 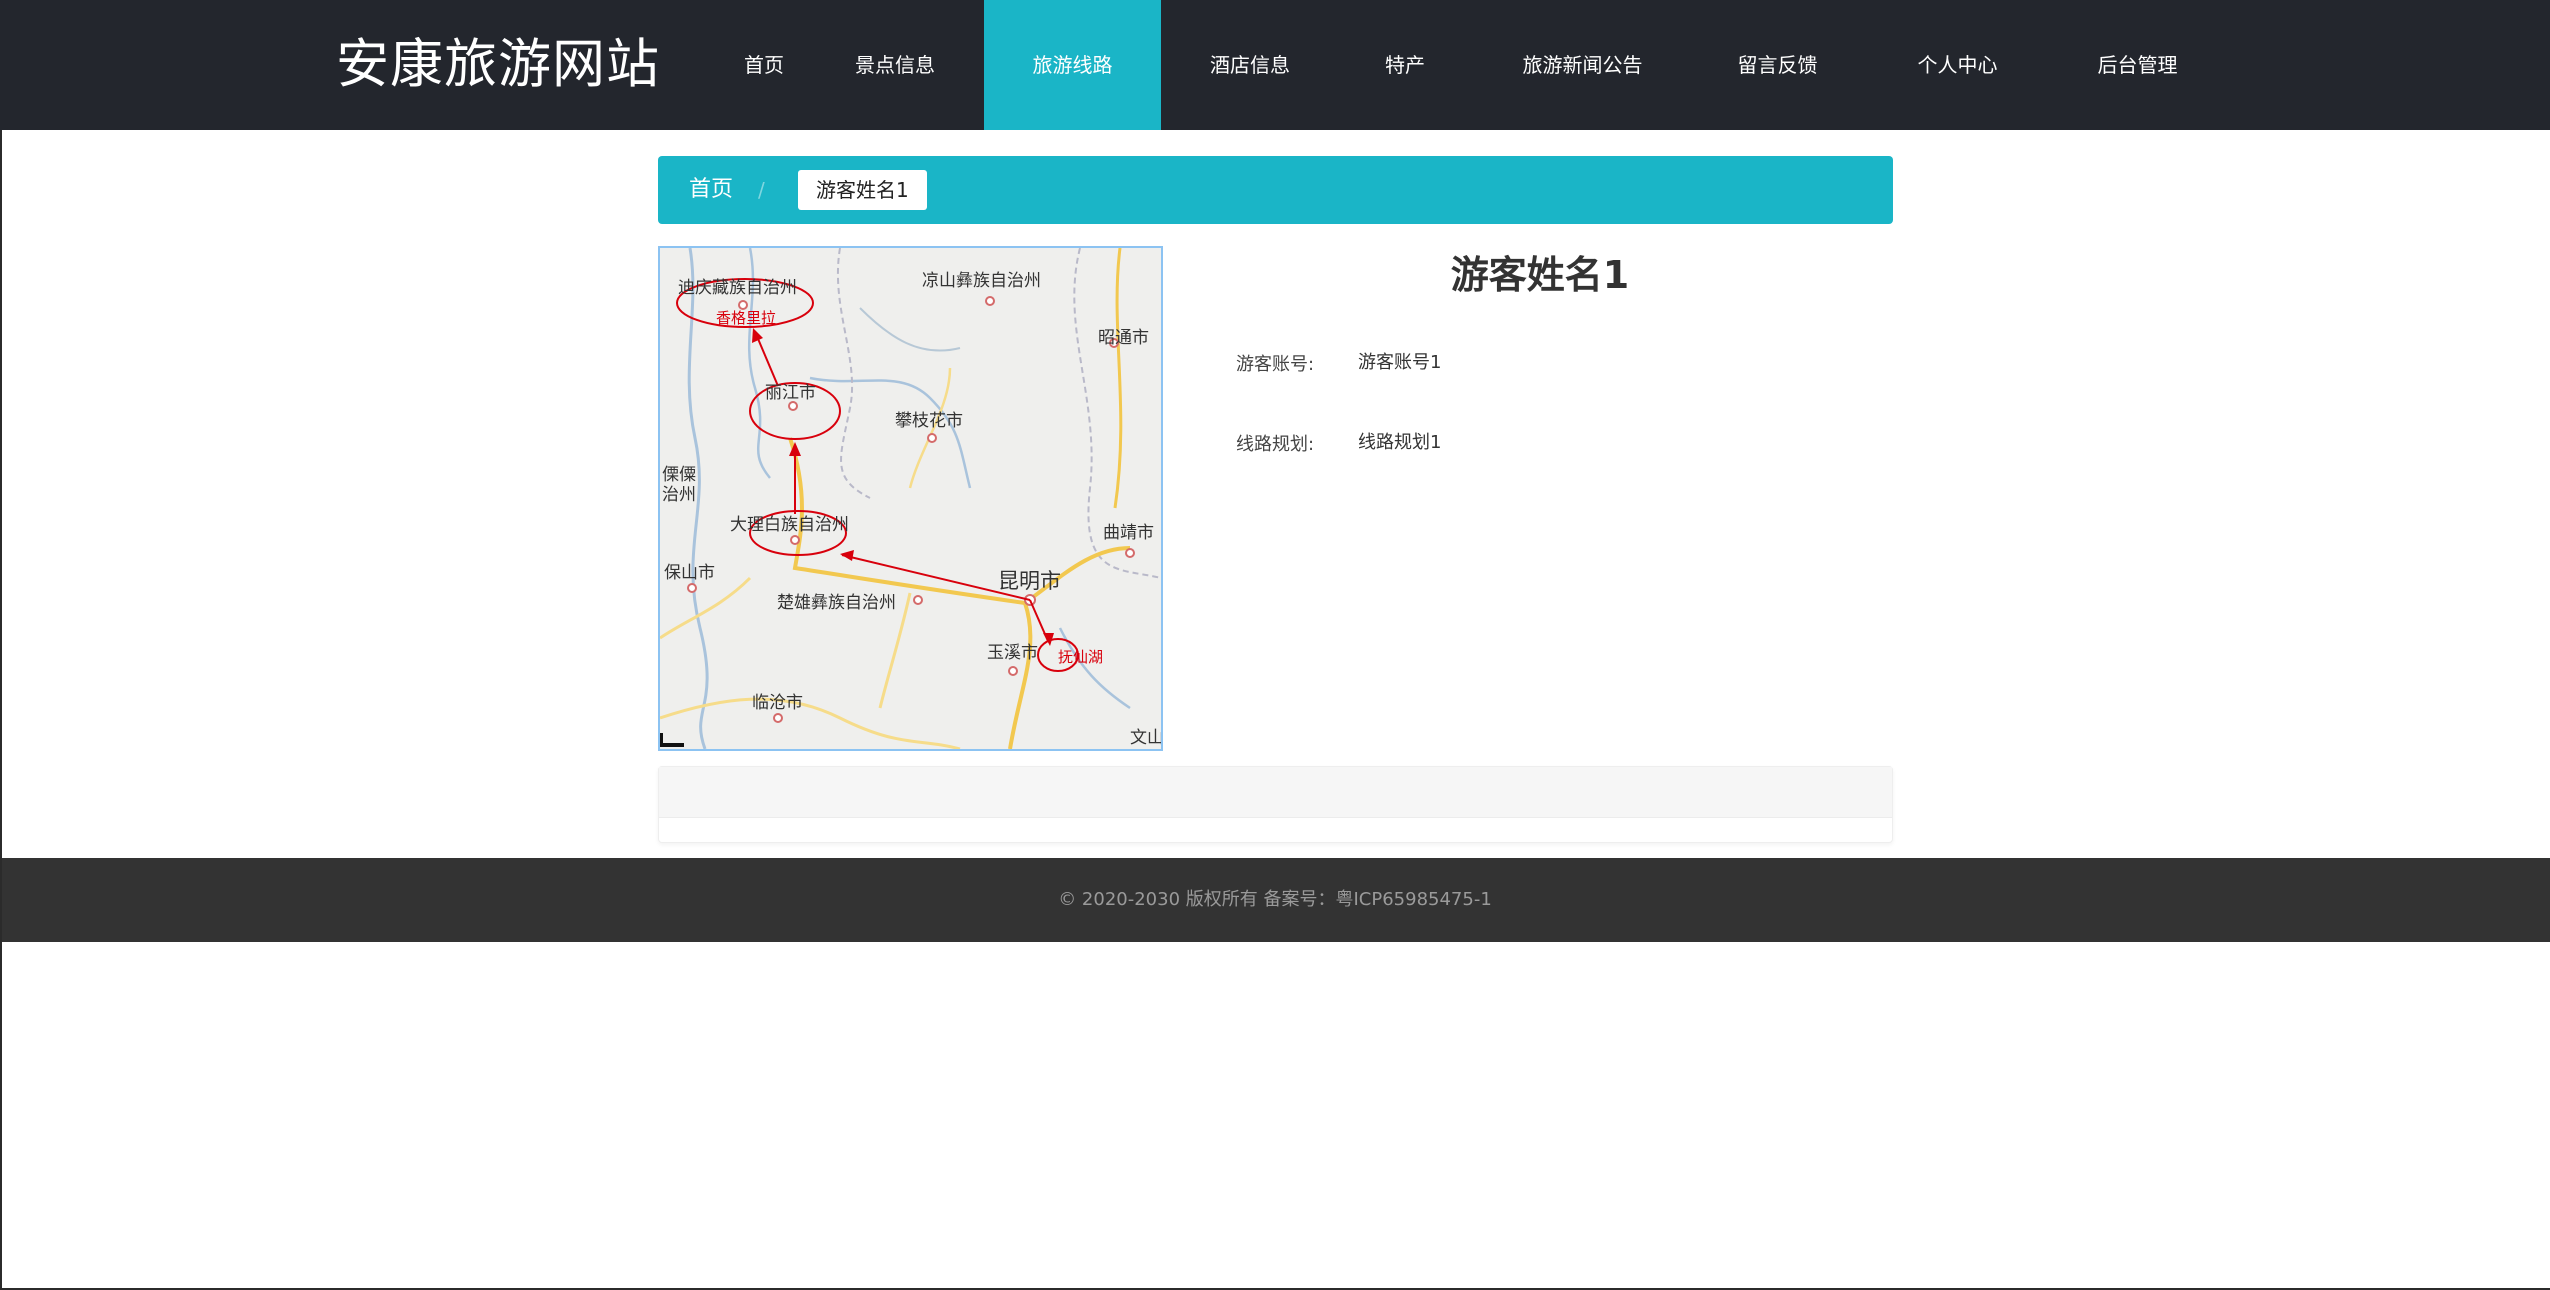 I want to click on map-label-lijiang: 丽江市, so click(x=790, y=393).